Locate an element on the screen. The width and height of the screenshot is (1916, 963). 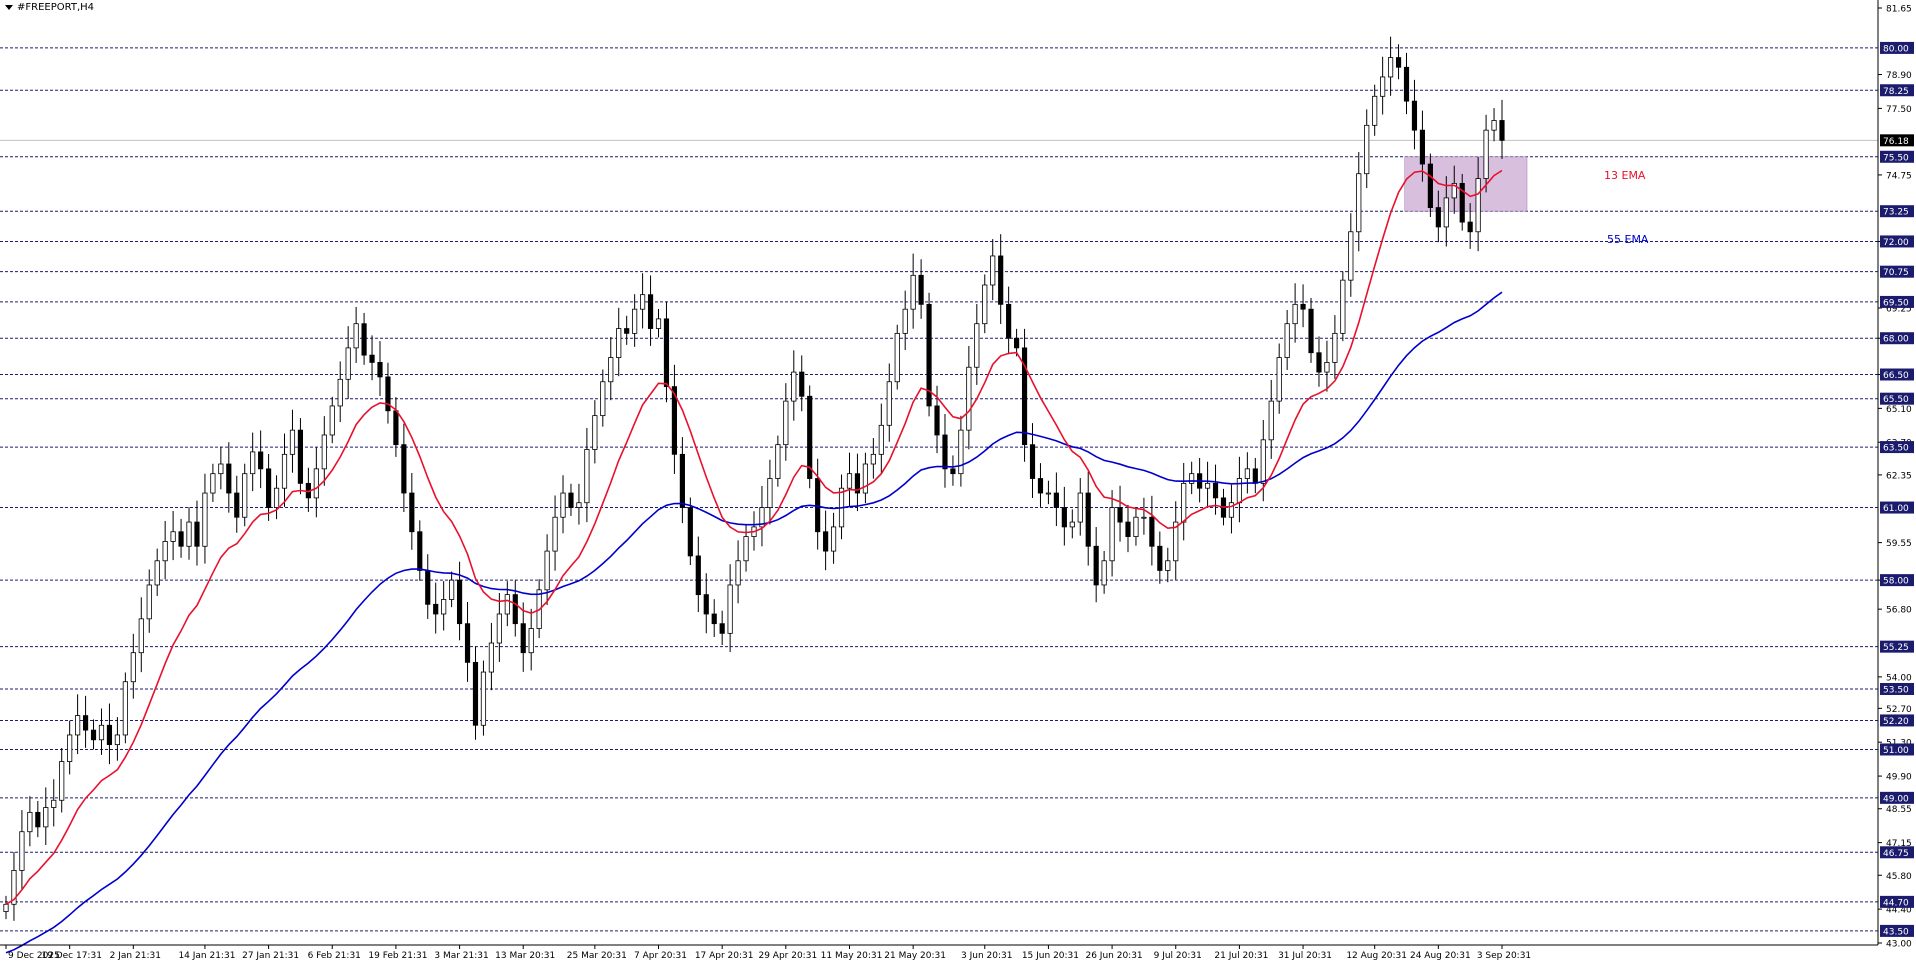
time-tick-label: 24 Aug 20:31 is located at coordinates (1440, 956).